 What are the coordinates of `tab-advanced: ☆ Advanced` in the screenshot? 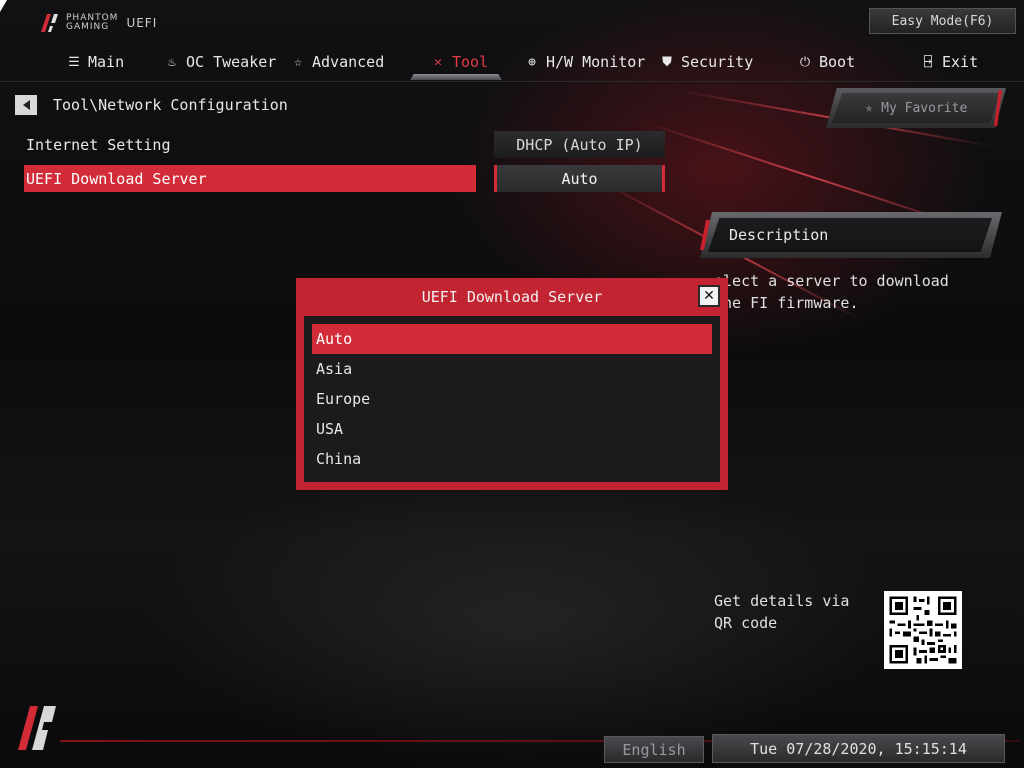 It's located at (337, 62).